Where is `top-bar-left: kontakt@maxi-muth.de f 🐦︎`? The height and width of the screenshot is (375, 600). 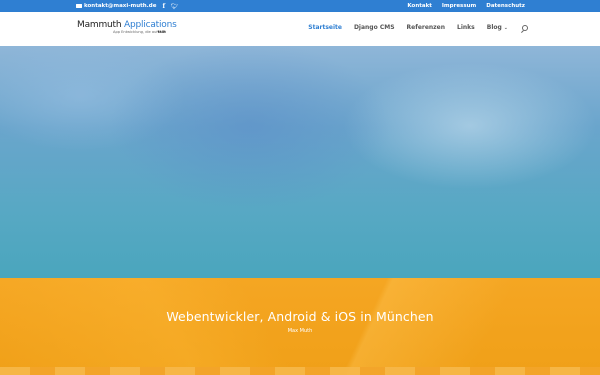 top-bar-left: kontakt@maxi-muth.de f 🐦︎ is located at coordinates (127, 6).